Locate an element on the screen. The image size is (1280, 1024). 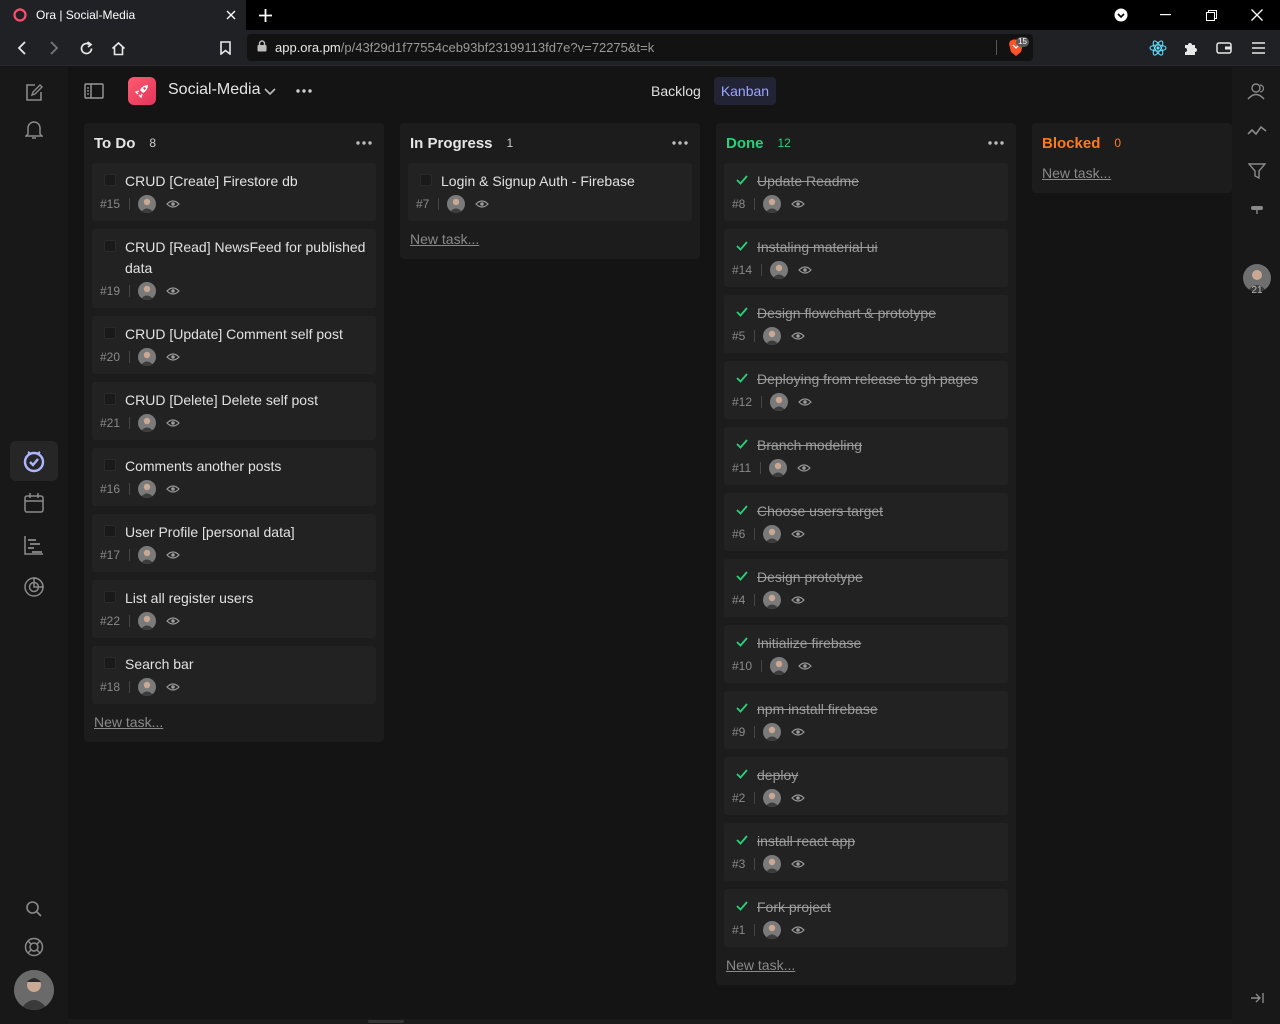
task-title: Login & Signup Auth - Firebase is located at coordinates (538, 181).